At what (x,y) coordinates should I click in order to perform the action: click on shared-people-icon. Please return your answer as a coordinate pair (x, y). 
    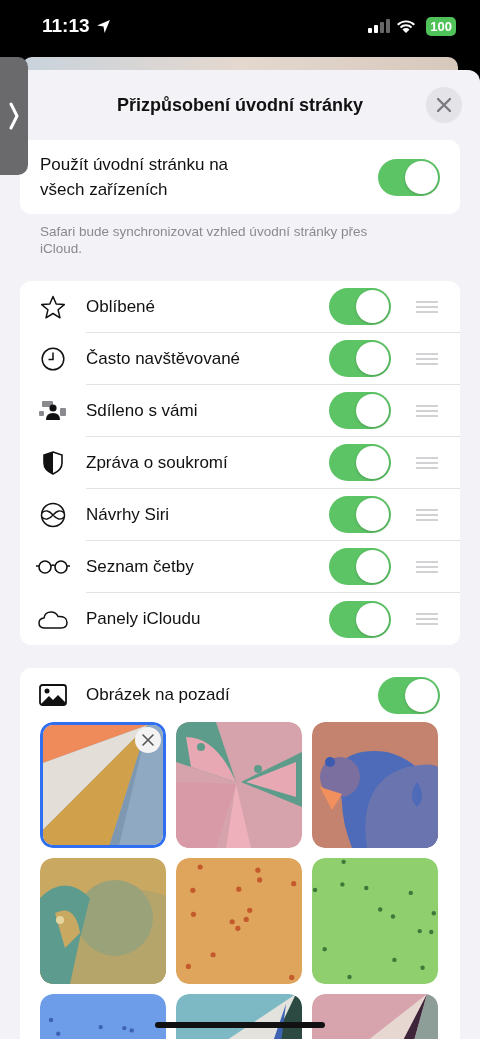
    Looking at the image, I should click on (53, 411).